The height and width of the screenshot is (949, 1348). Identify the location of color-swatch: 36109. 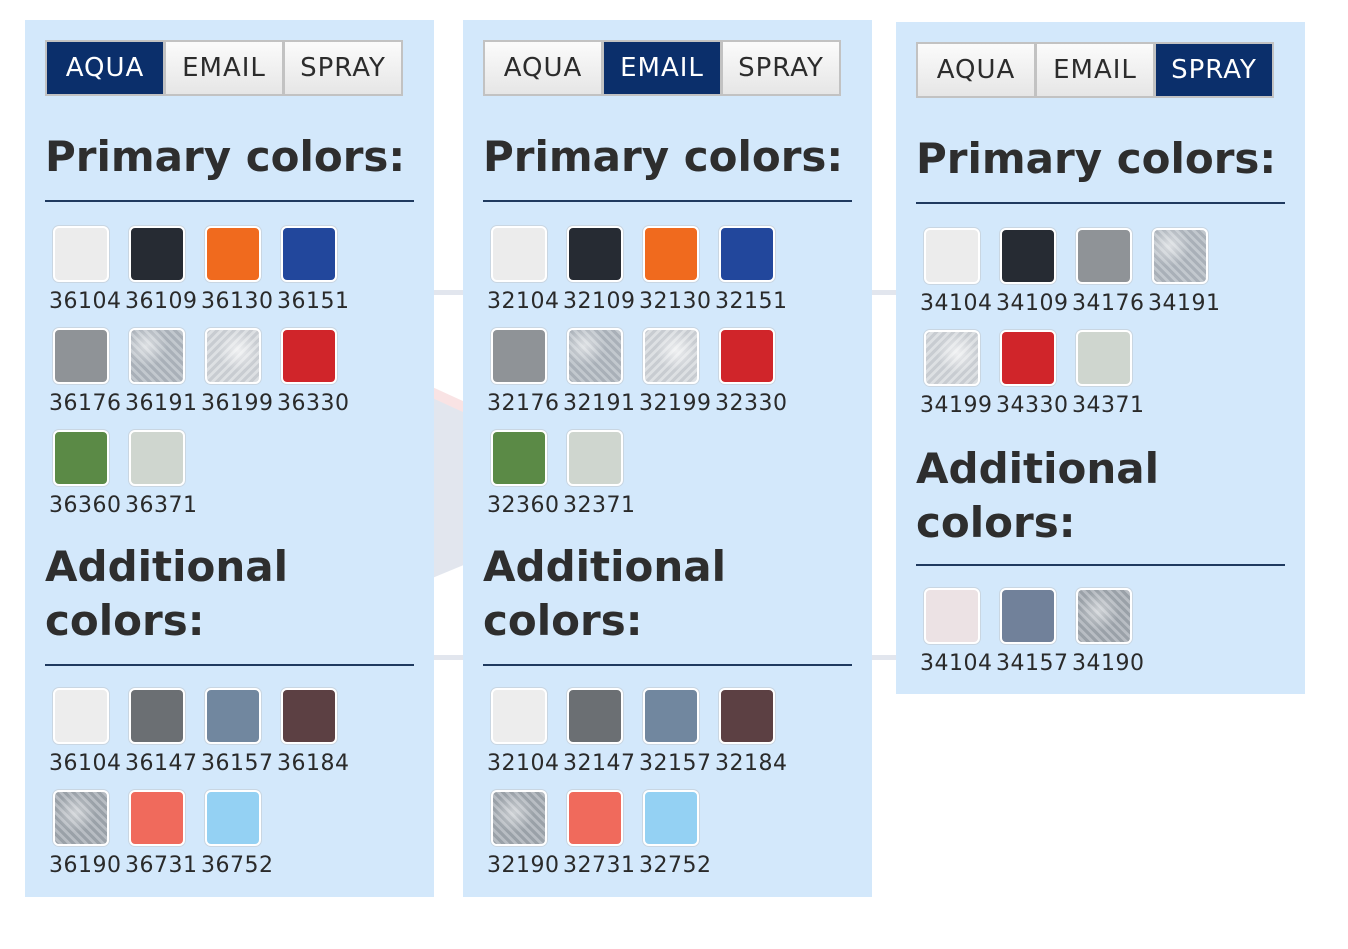
(163, 275).